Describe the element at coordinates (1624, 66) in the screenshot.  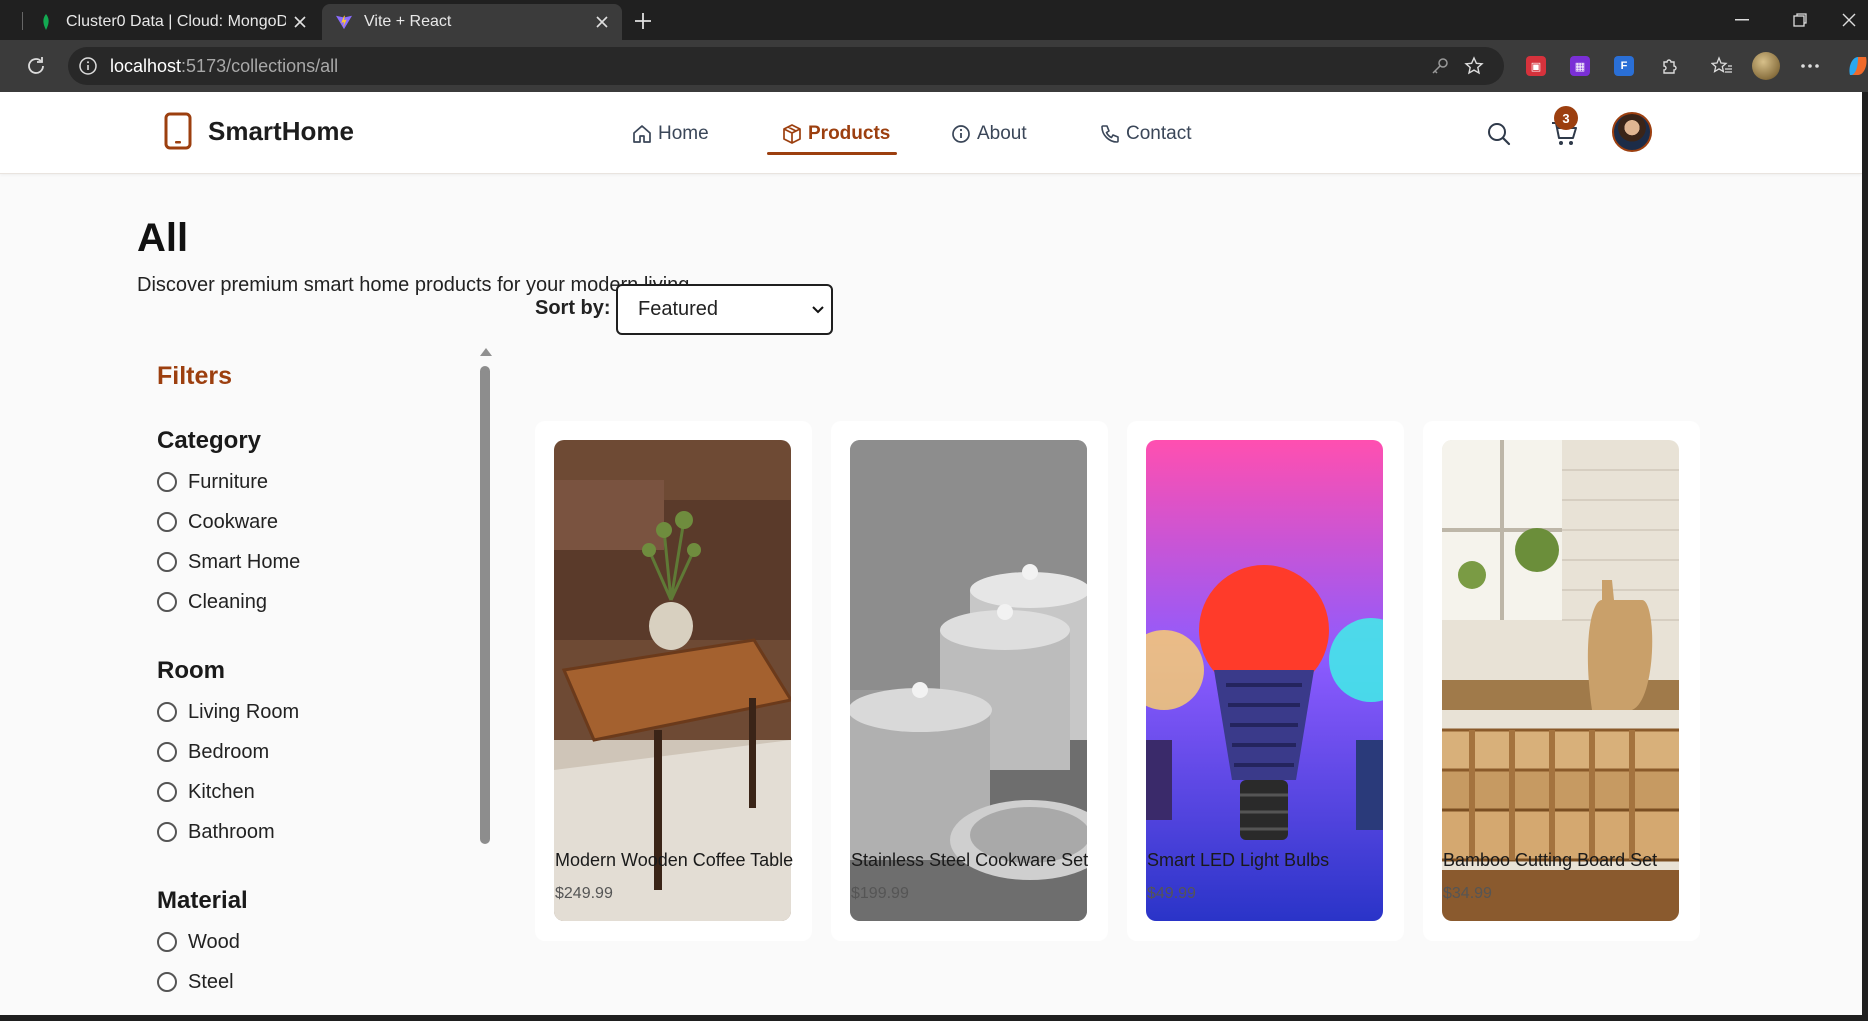
I see `extension-icon: F` at that location.